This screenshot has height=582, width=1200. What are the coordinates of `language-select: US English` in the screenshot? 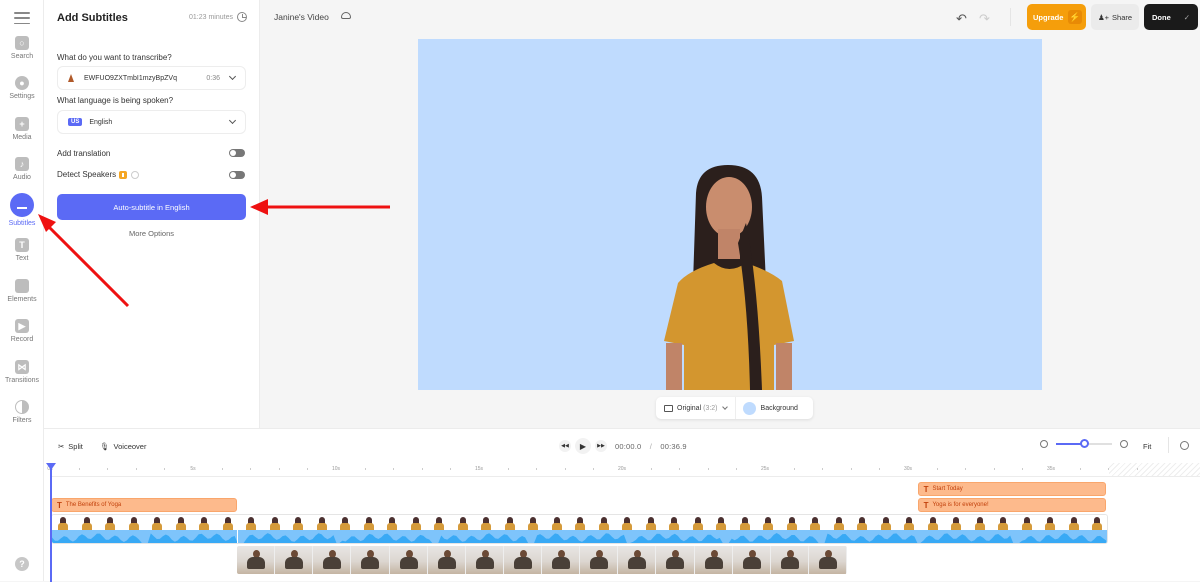 It's located at (151, 122).